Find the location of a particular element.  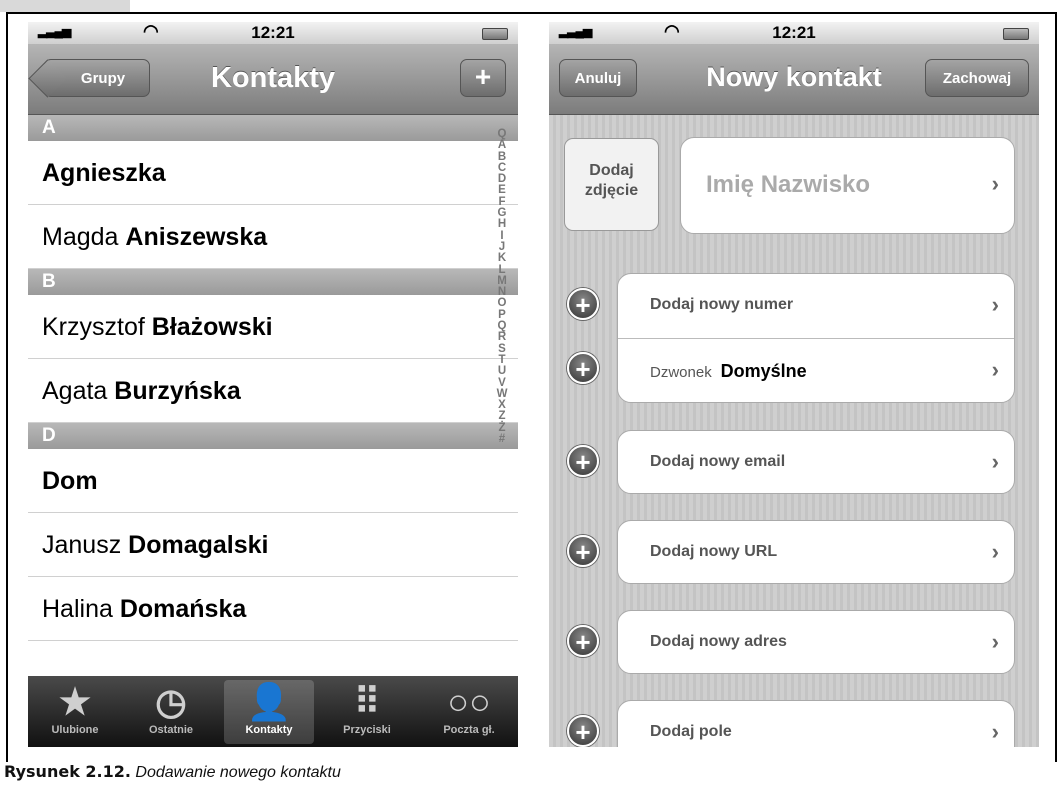

contact-row: Magda Aniszewska is located at coordinates (273, 237).